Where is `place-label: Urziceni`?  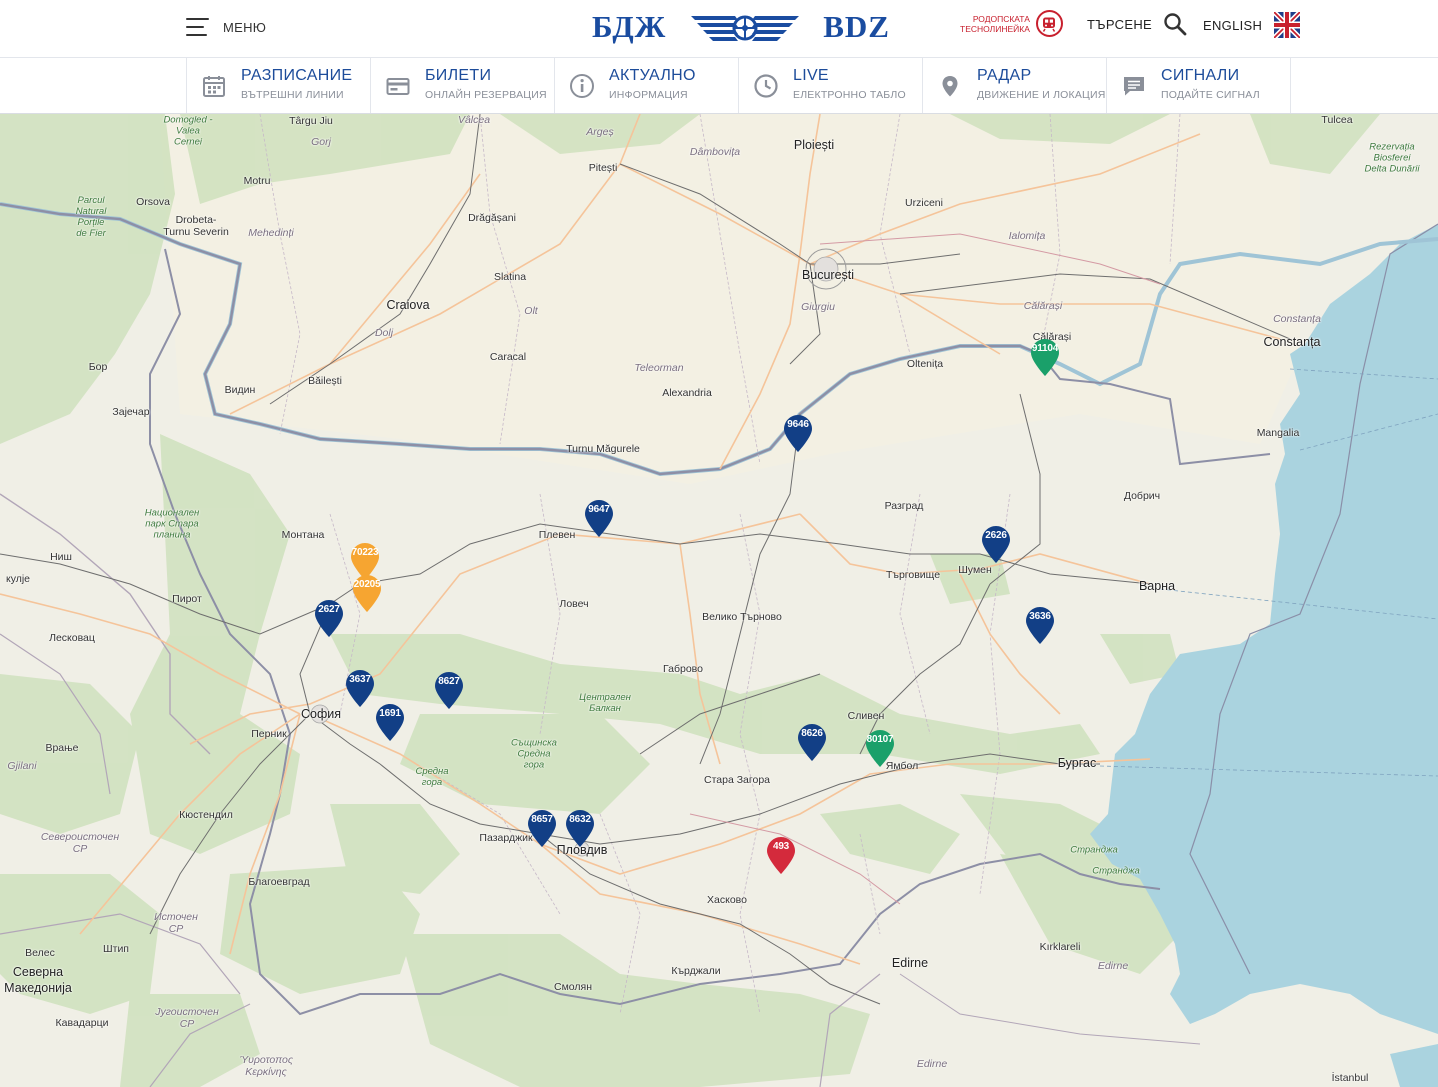 place-label: Urziceni is located at coordinates (924, 203).